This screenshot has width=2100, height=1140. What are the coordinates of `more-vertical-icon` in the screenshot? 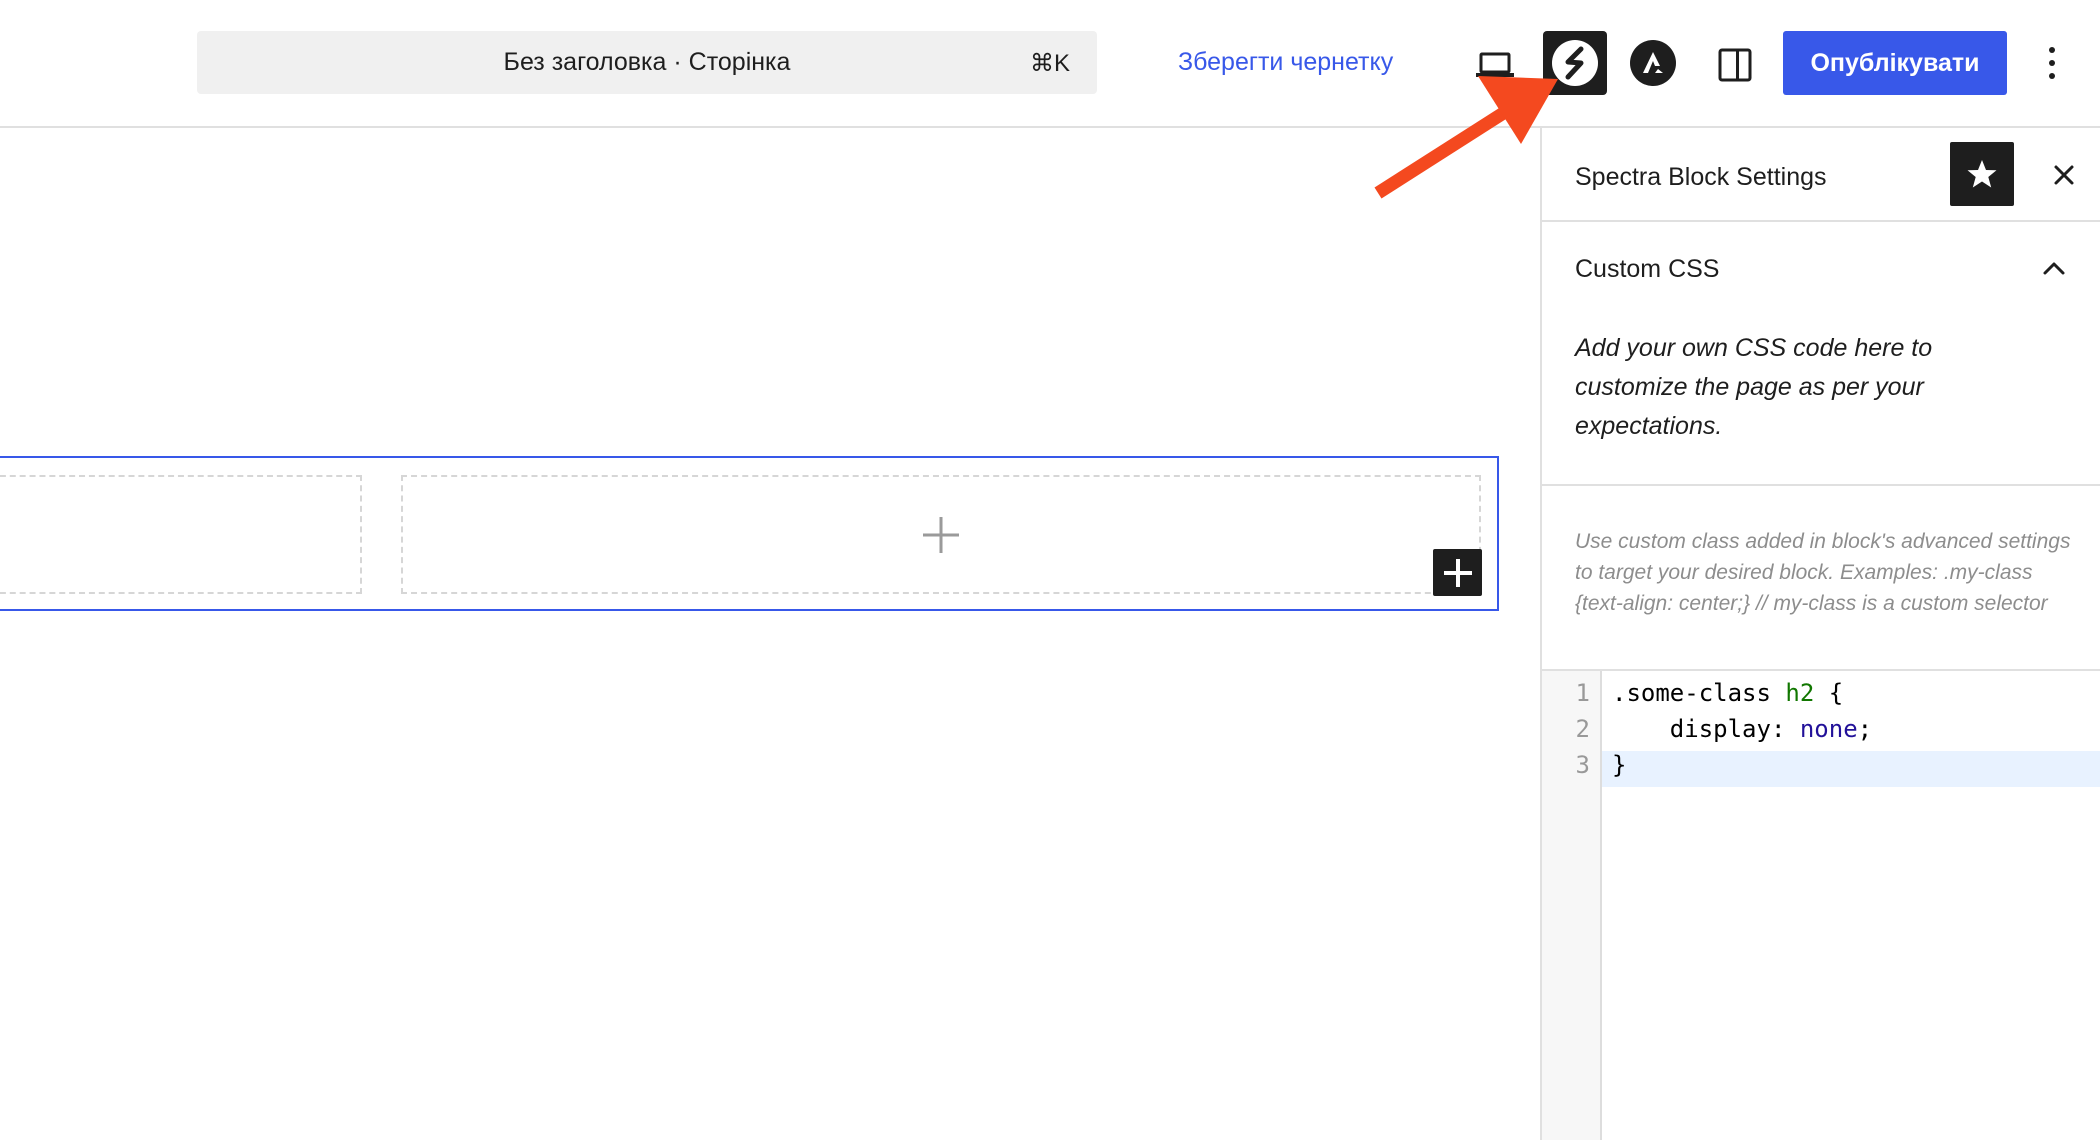 It's located at (2052, 63).